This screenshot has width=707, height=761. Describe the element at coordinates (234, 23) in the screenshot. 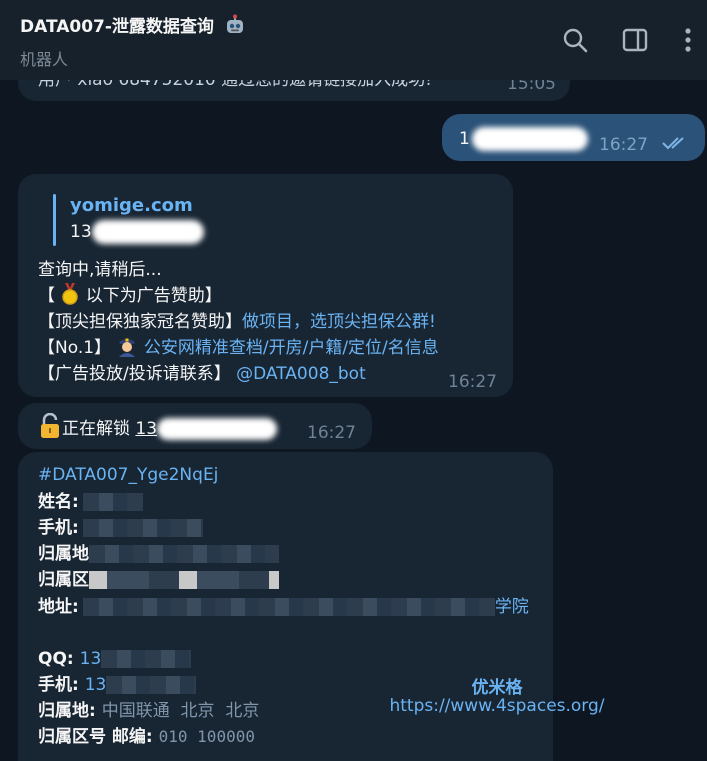

I see `robot-icon` at that location.